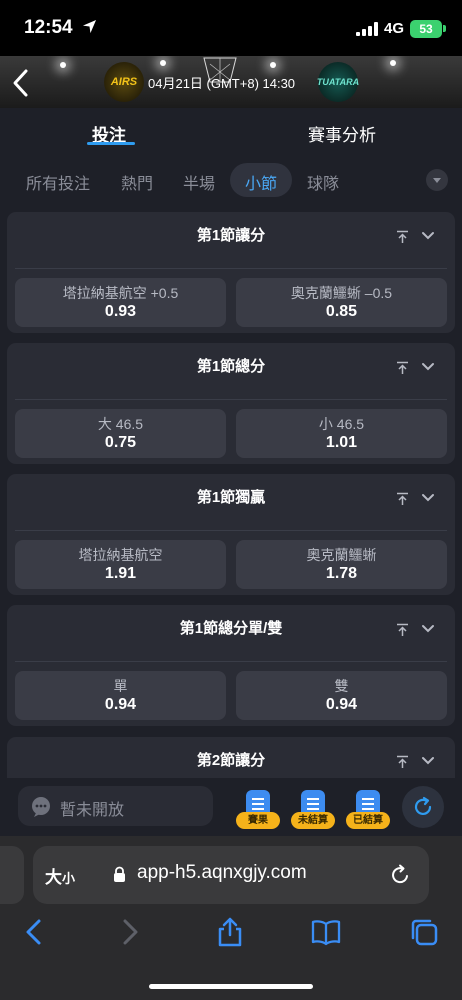  I want to click on back-icon, so click(34, 932).